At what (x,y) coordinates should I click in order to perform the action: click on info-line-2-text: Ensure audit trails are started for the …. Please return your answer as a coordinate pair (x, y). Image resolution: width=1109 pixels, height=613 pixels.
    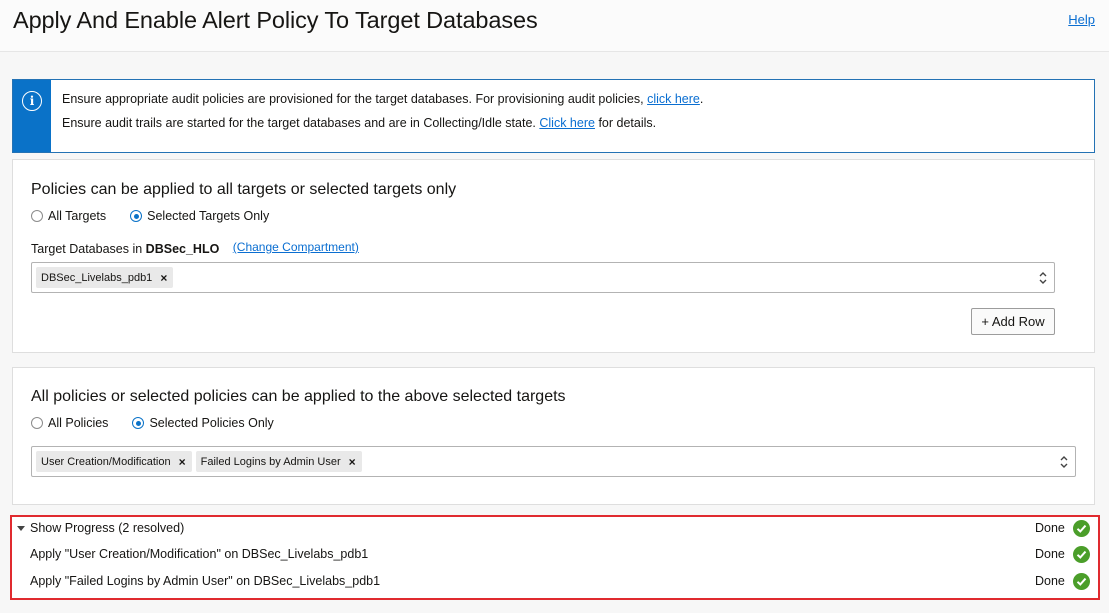
    Looking at the image, I should click on (299, 123).